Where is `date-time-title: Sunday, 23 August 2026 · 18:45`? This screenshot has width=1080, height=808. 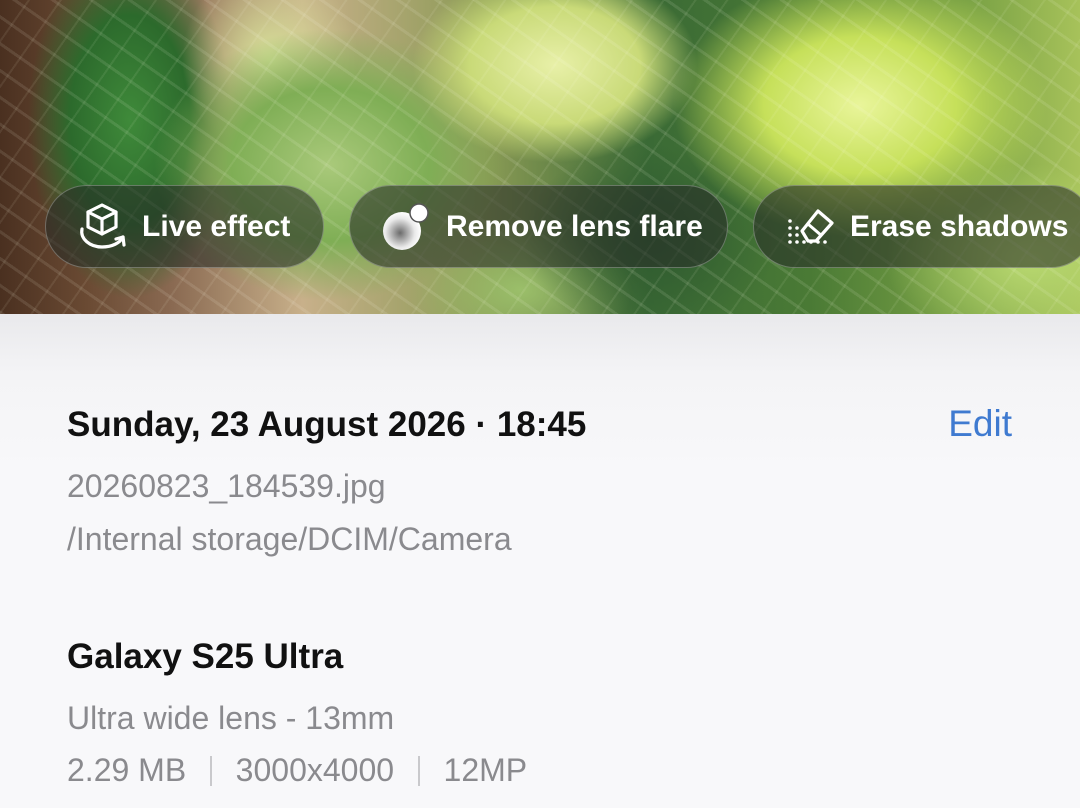
date-time-title: Sunday, 23 August 2026 · 18:45 is located at coordinates (327, 424).